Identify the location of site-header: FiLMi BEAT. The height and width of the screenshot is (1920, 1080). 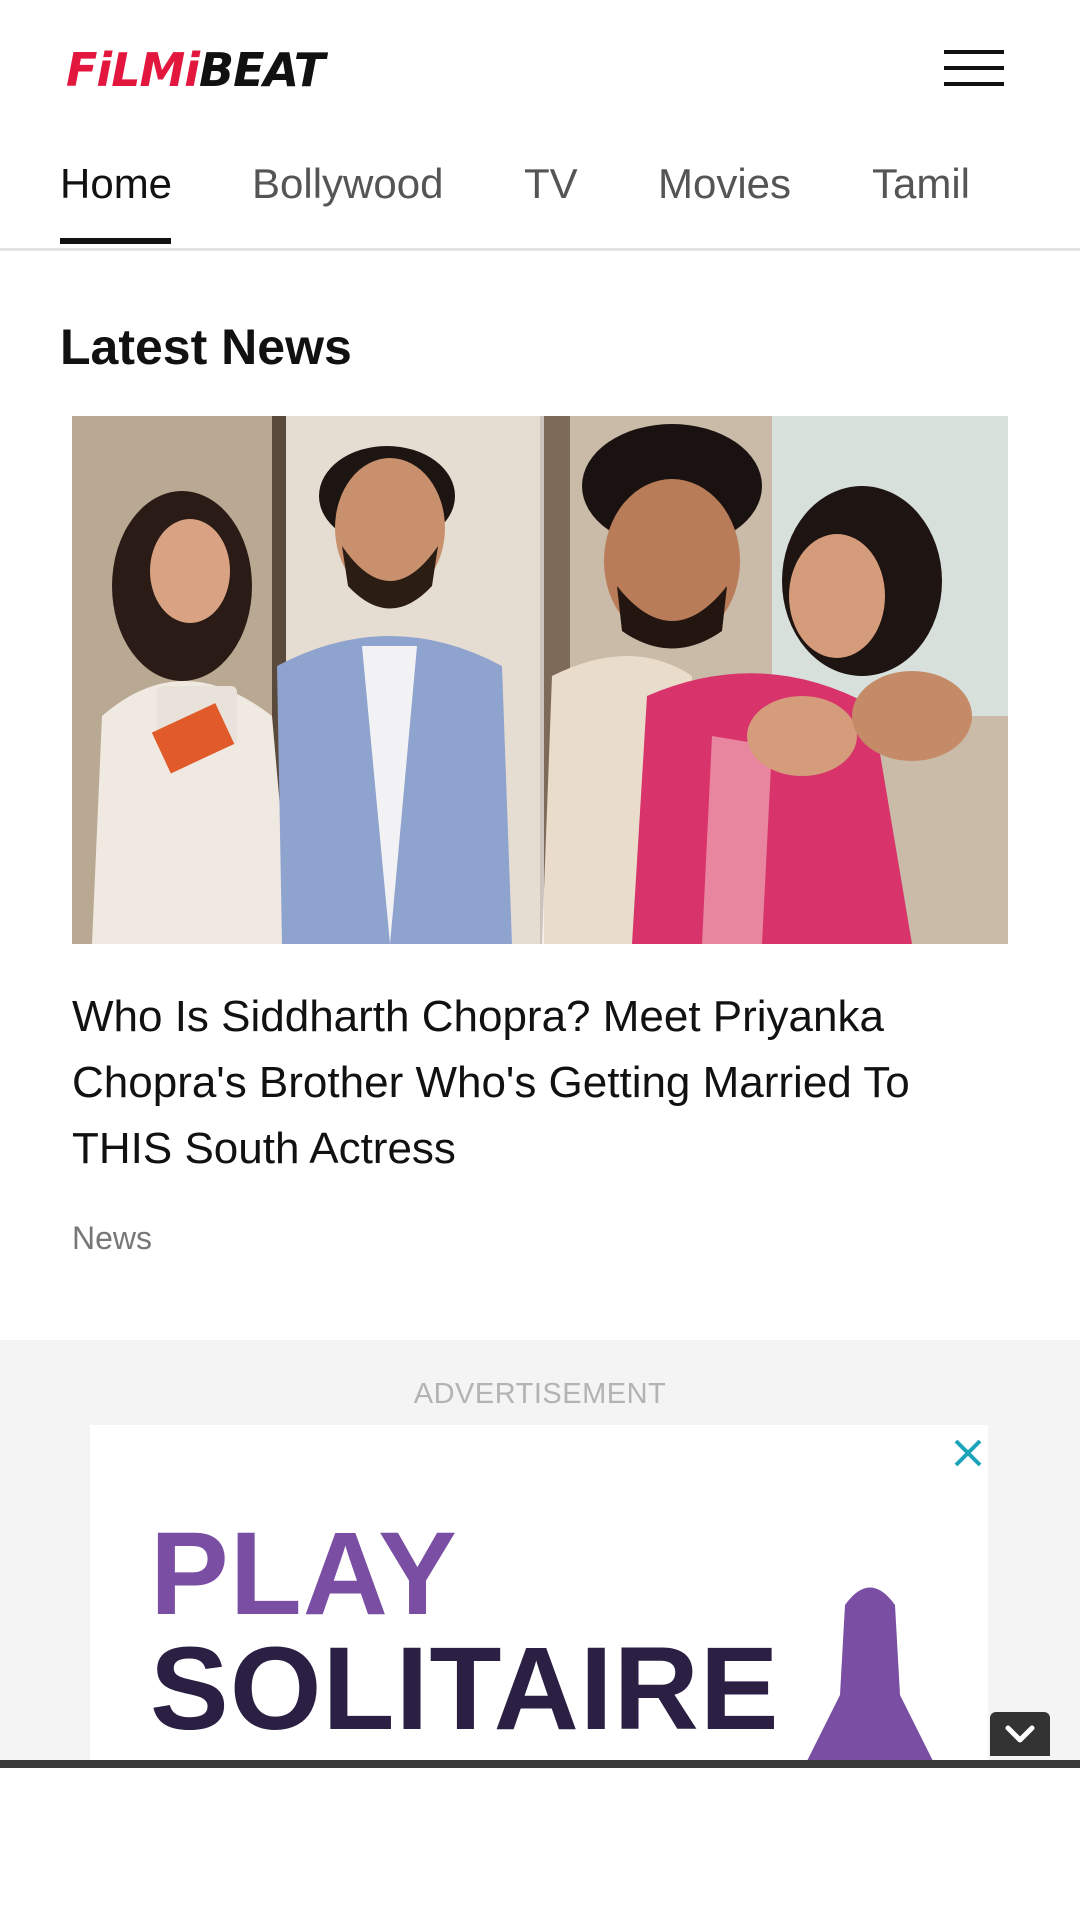
(540, 65).